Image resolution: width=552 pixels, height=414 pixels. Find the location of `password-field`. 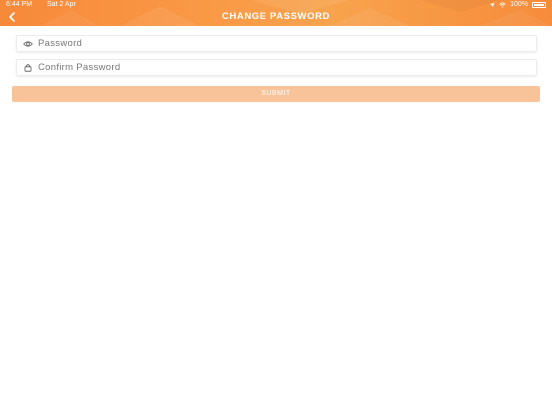

password-field is located at coordinates (276, 43).